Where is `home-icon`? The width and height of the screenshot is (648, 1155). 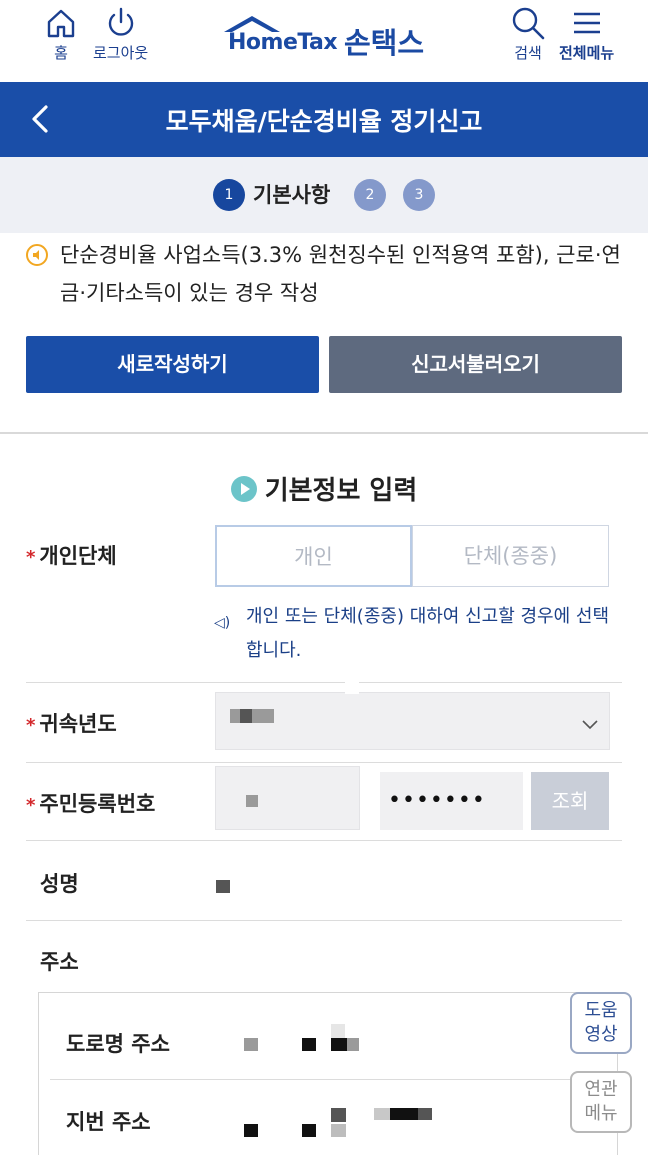 home-icon is located at coordinates (61, 23).